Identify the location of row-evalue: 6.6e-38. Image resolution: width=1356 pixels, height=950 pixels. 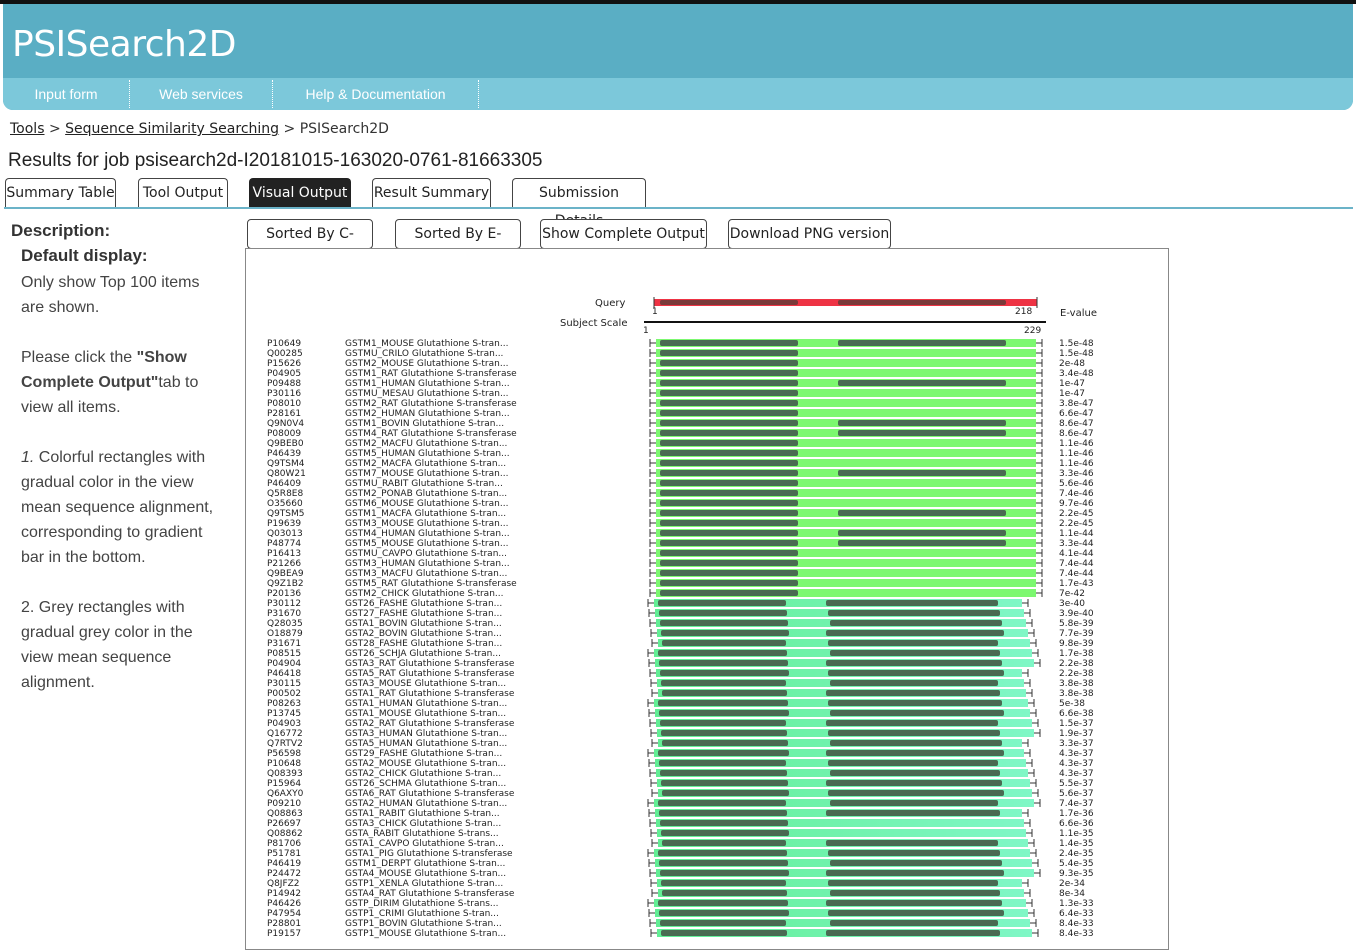
(1076, 714).